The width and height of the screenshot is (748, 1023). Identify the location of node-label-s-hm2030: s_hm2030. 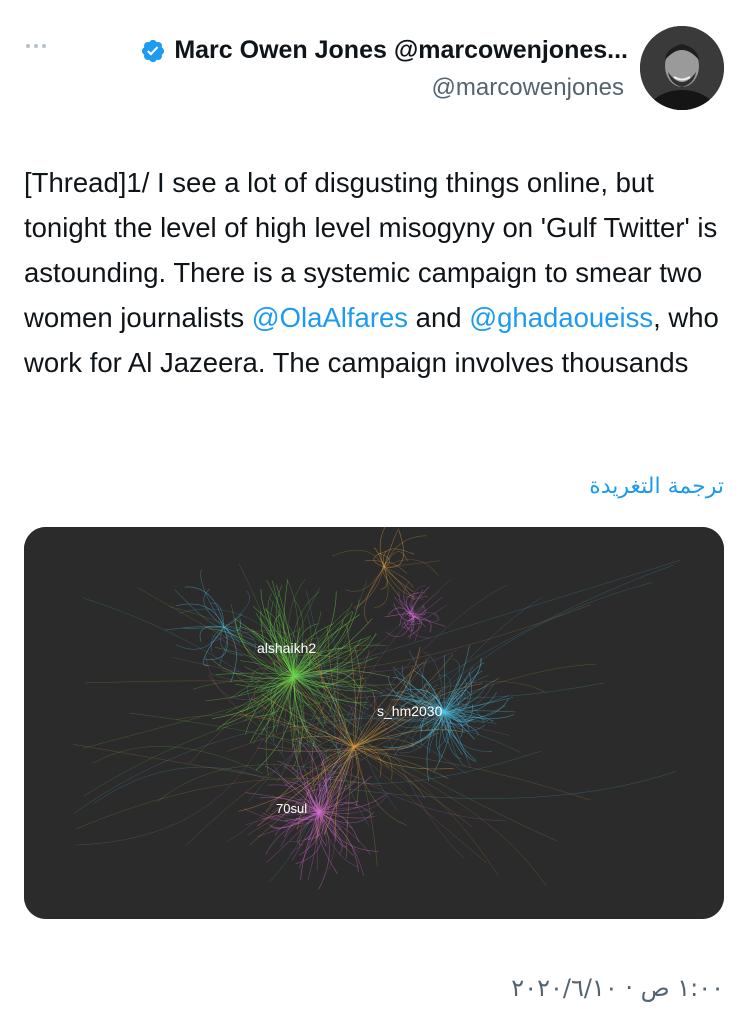
(410, 711).